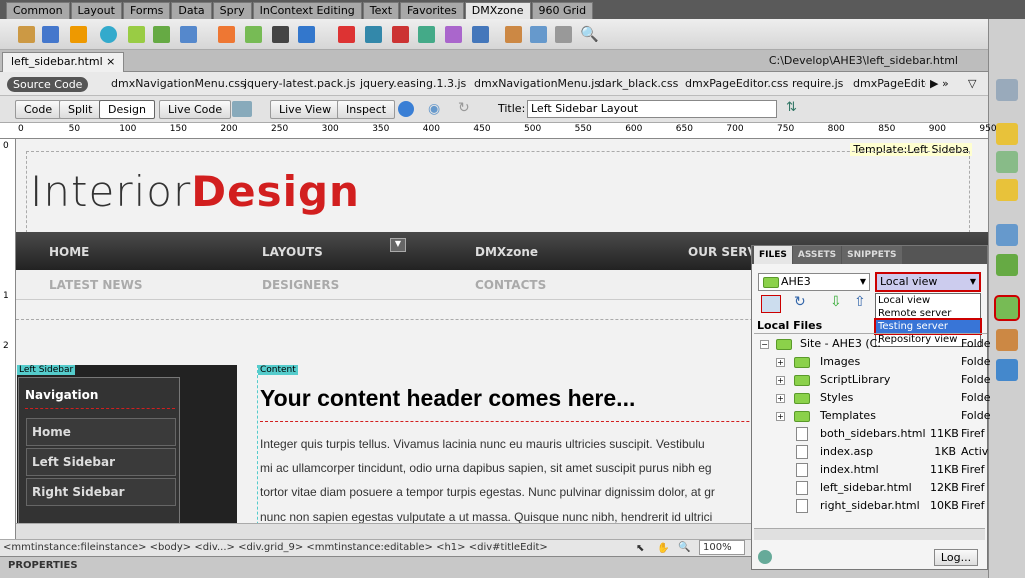  I want to click on title-input: Left Sidebar Layout, so click(652, 109).